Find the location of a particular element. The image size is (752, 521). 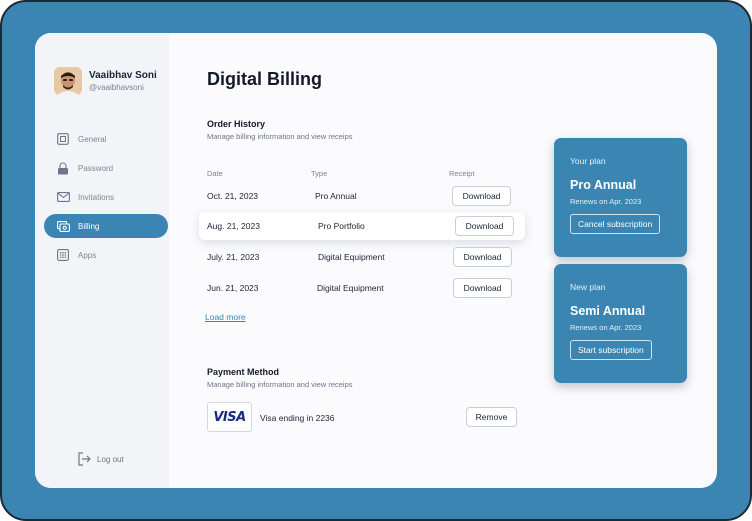

cancel-subscription-button: Cancel subscription is located at coordinates (615, 224).